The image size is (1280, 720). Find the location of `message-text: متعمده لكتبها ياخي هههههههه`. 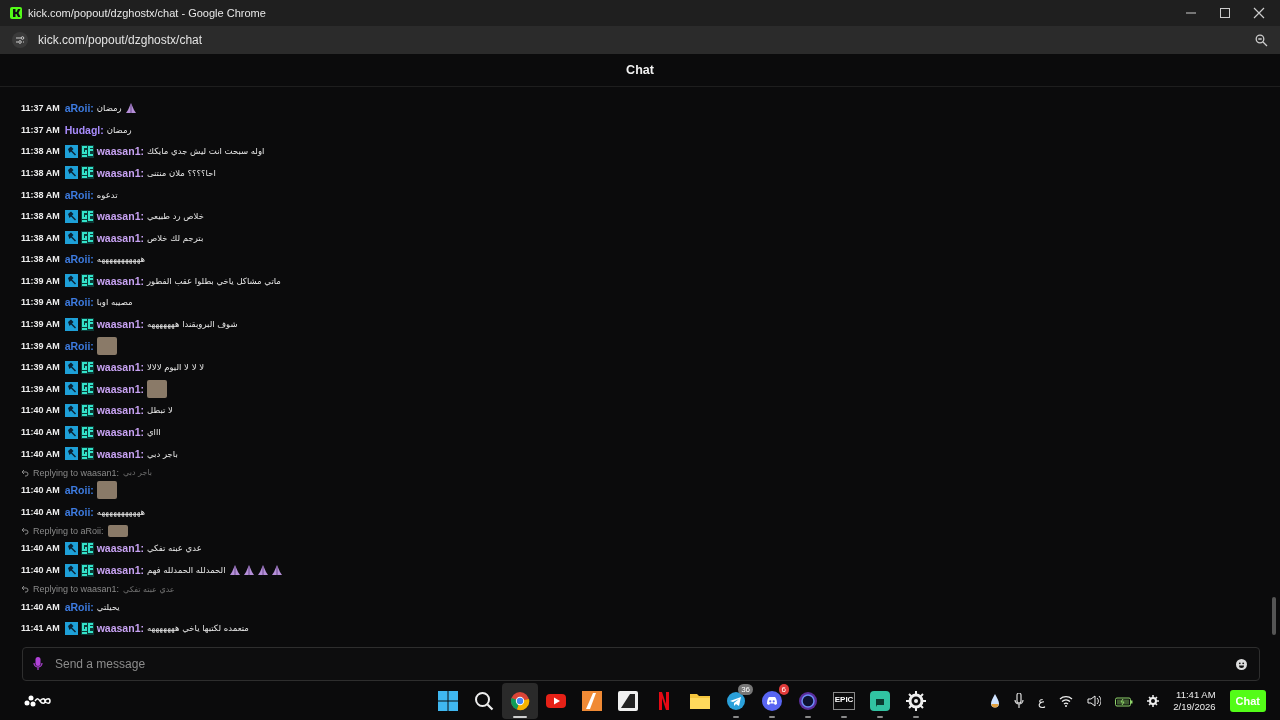

message-text: متعمده لكتبها ياخي هههههههه is located at coordinates (197, 628).